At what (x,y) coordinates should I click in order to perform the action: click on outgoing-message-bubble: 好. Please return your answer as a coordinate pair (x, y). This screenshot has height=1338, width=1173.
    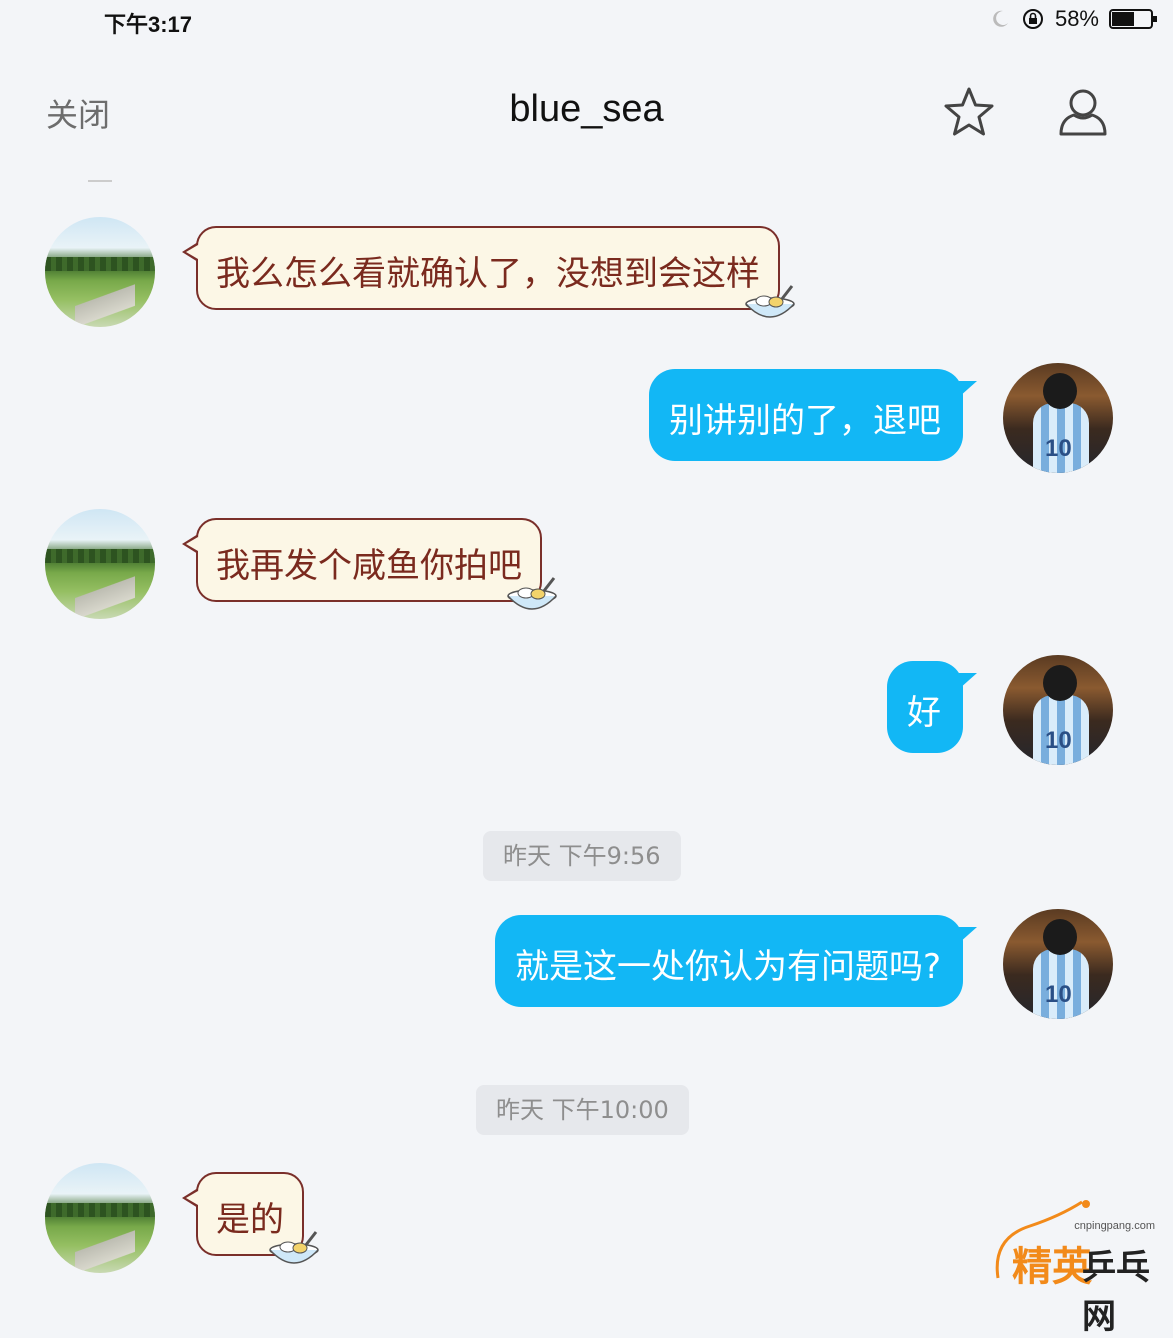
    Looking at the image, I should click on (932, 707).